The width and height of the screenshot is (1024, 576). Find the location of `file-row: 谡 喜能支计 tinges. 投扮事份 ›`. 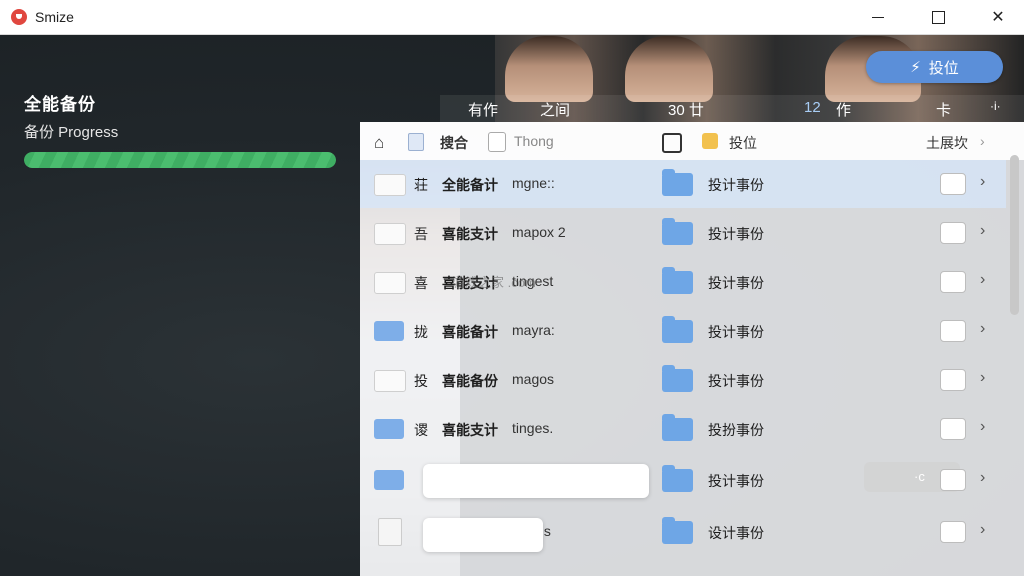

file-row: 谡 喜能支计 tinges. 投扮事份 › is located at coordinates (683, 429).